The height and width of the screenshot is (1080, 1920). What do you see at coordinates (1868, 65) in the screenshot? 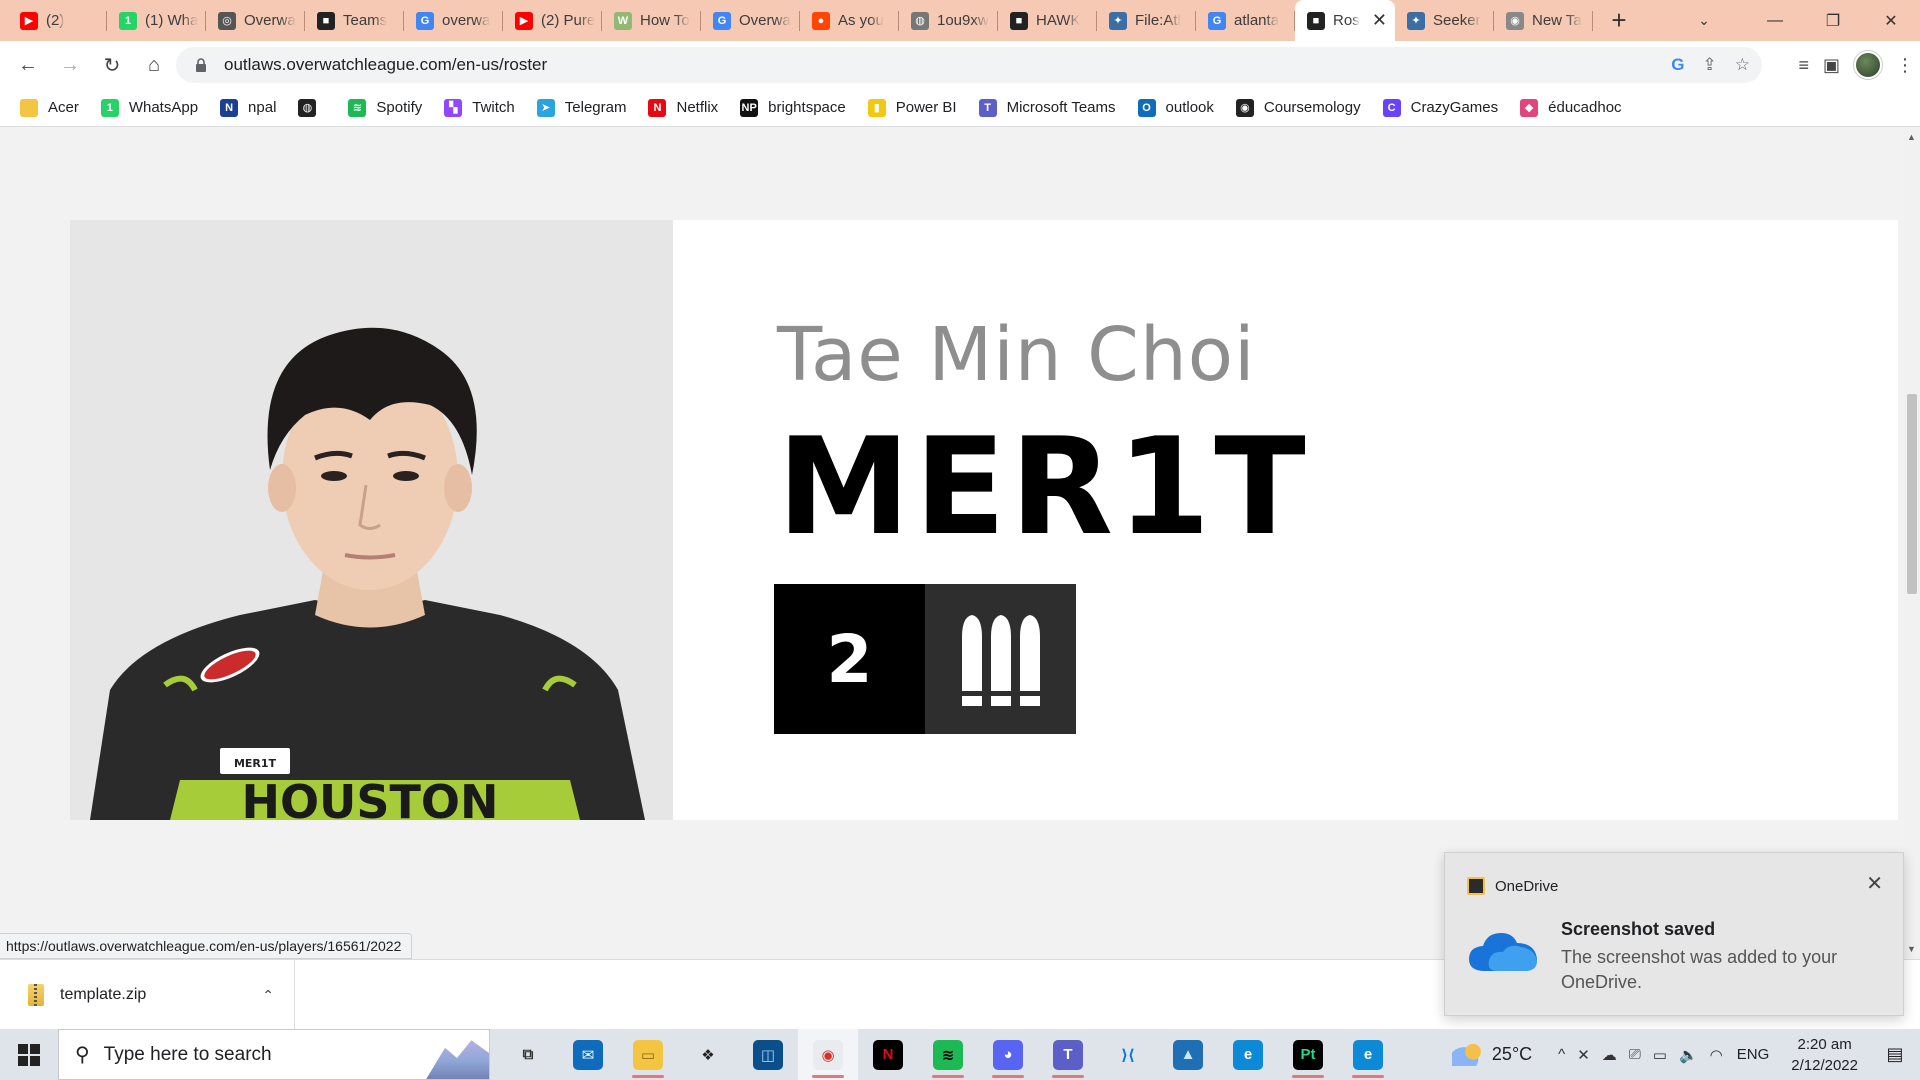
I see `profile-avatar` at bounding box center [1868, 65].